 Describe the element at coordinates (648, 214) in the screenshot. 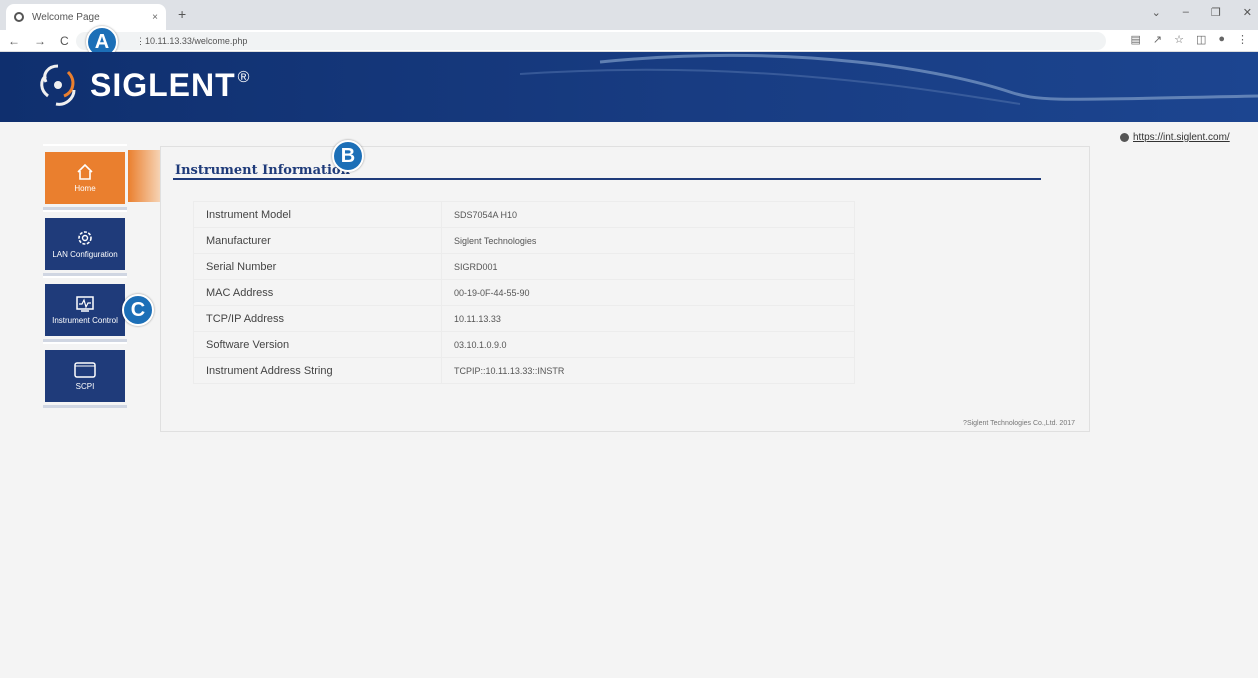

I see `info-value: SDS7054A H10` at that location.